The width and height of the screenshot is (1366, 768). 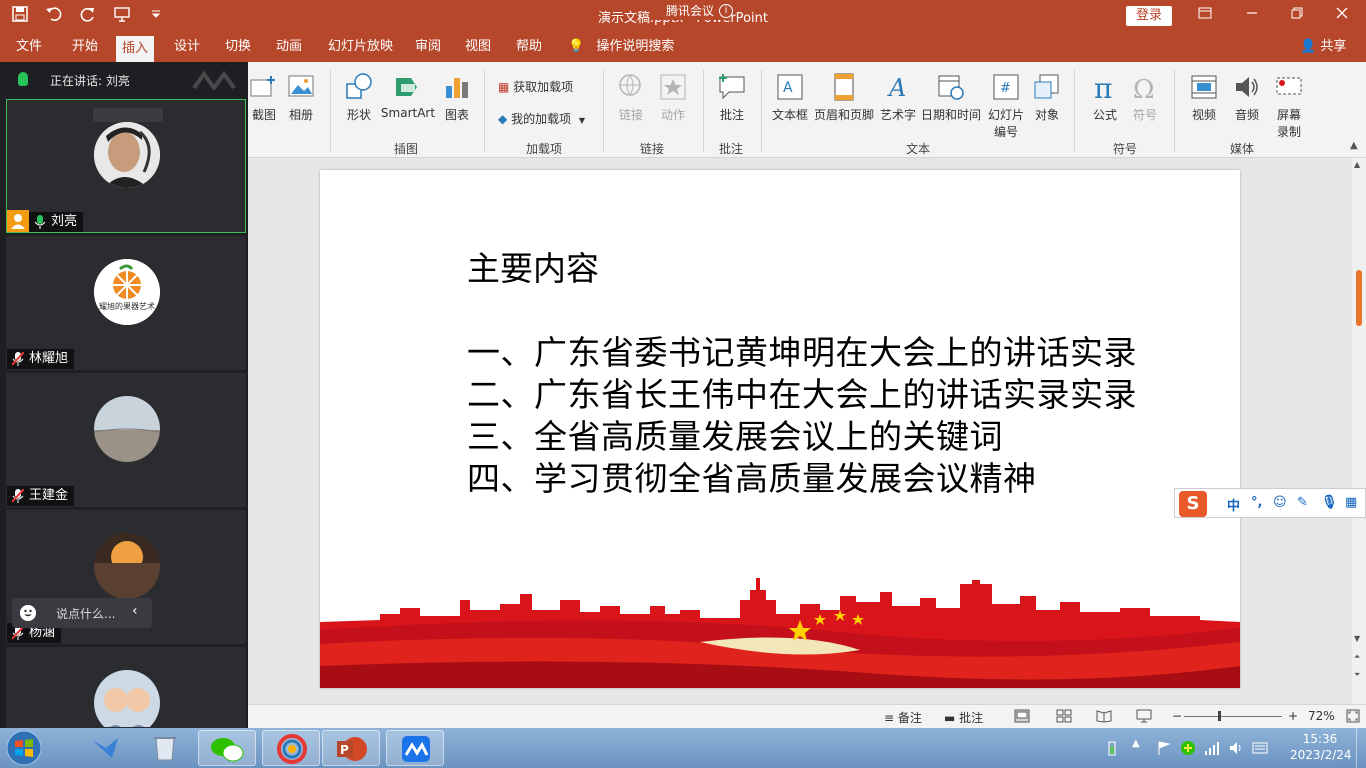 What do you see at coordinates (1321, 747) in the screenshot?
I see `system-clock: 15:36 2023/2/24` at bounding box center [1321, 747].